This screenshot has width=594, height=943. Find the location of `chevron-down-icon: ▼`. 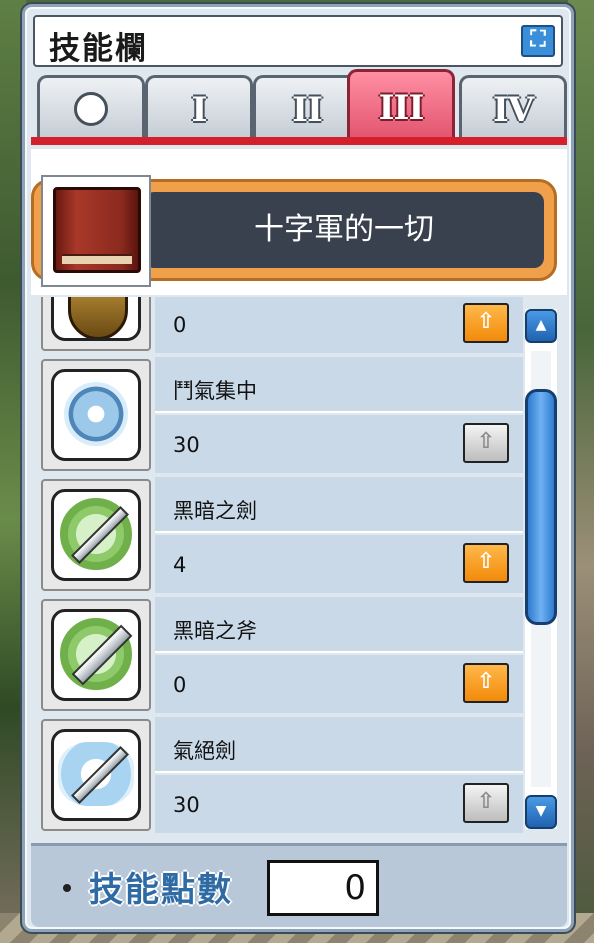

chevron-down-icon: ▼ is located at coordinates (541, 811).